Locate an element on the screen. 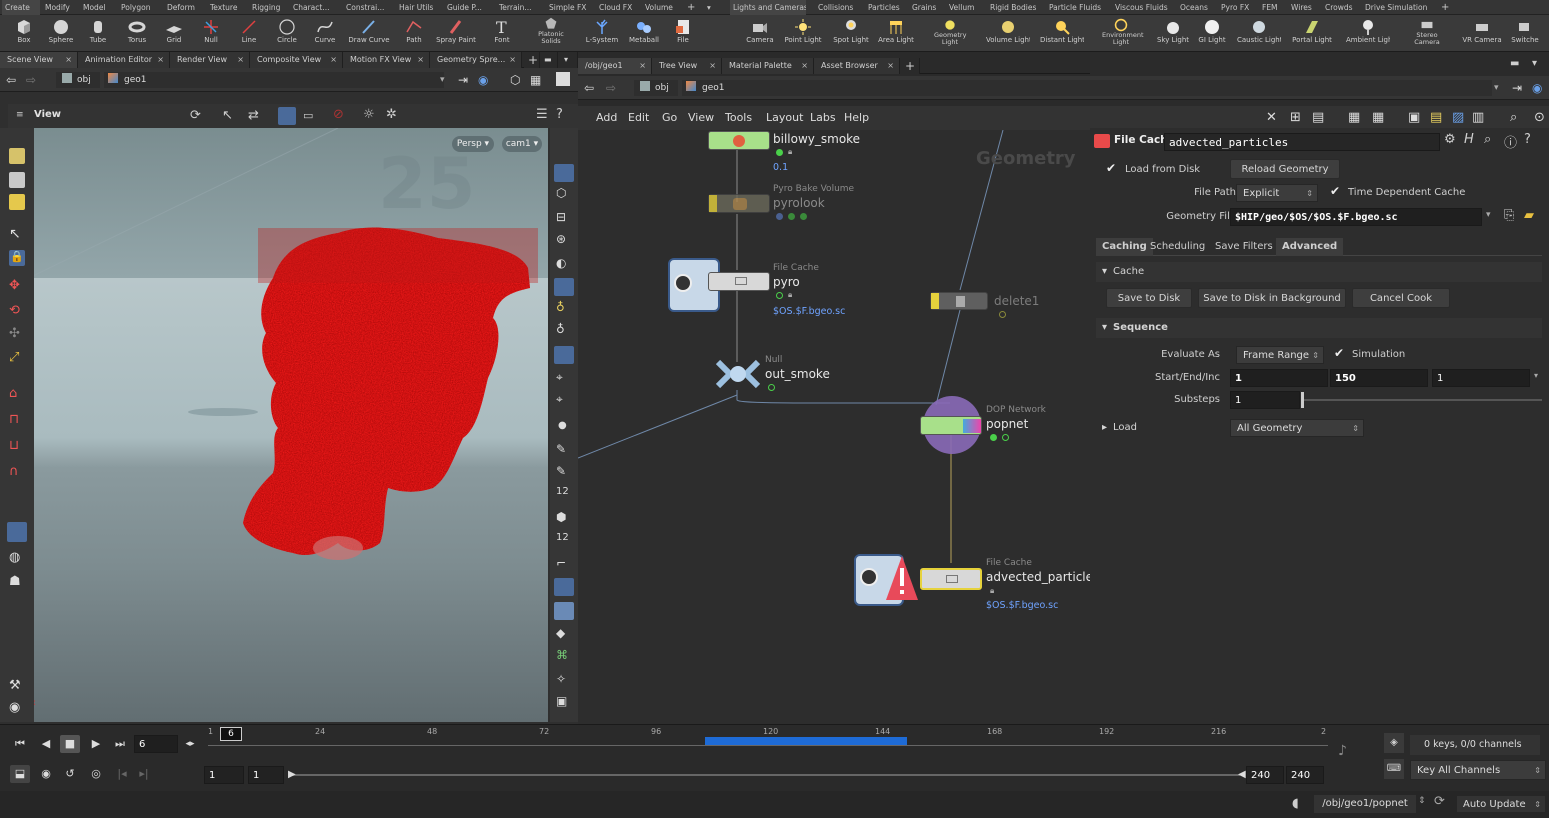  refresh-icon: ⟳ is located at coordinates (1439, 801).